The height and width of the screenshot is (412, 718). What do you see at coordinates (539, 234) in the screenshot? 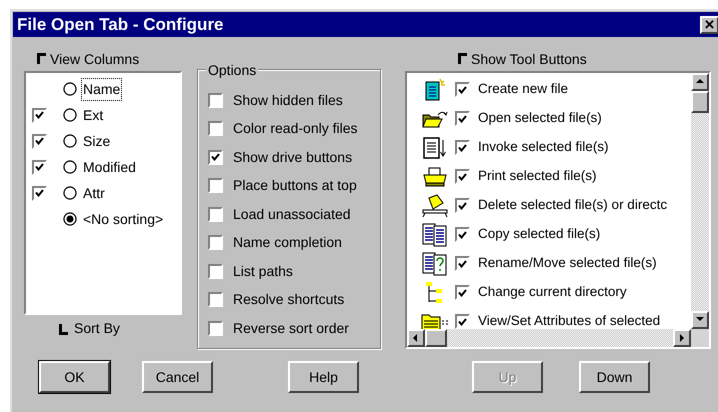
I see `tool-button-label: Copy selected file(s)` at bounding box center [539, 234].